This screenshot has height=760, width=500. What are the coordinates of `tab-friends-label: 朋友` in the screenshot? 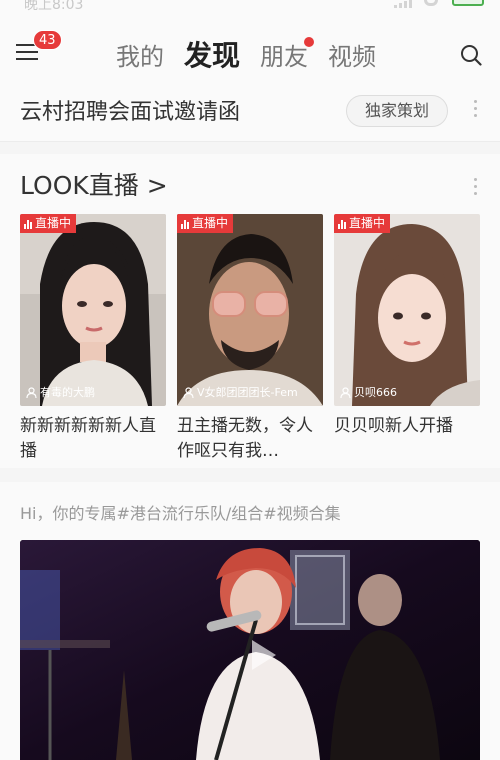 It's located at (284, 57).